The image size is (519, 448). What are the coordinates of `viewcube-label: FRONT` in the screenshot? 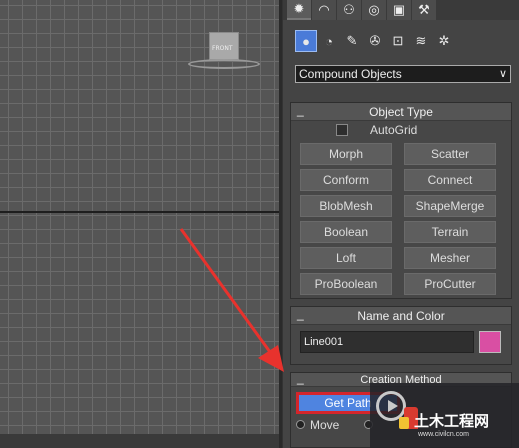 It's located at (222, 48).